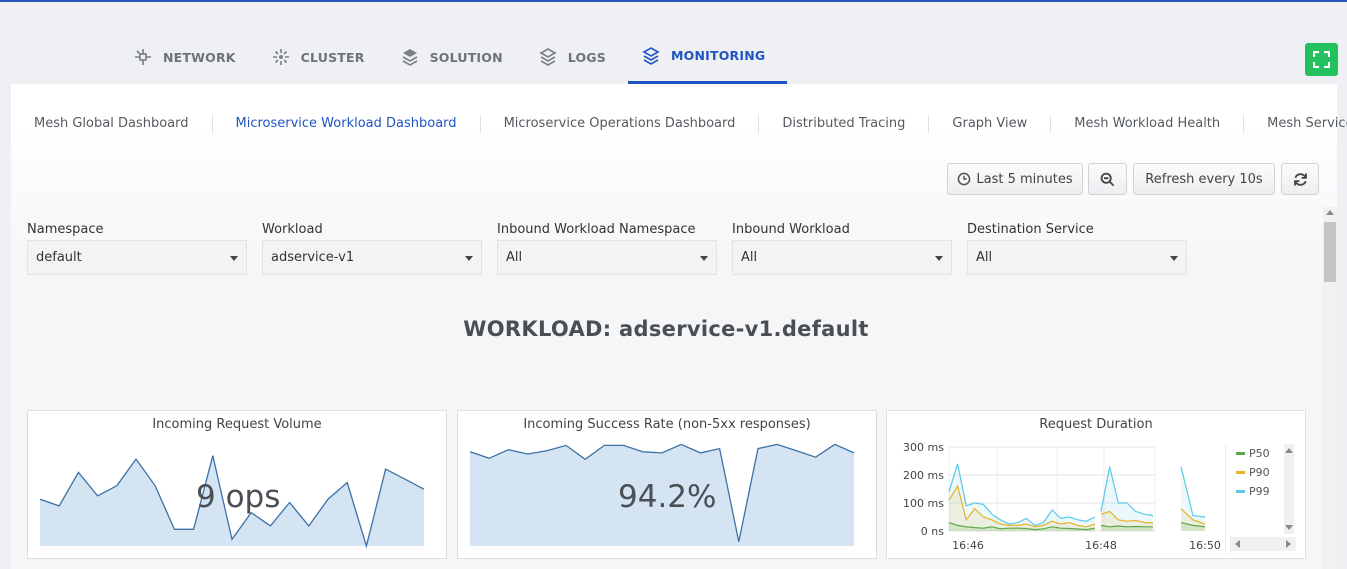 The width and height of the screenshot is (1347, 569). I want to click on scroll-up-arrow, so click(1330, 212).